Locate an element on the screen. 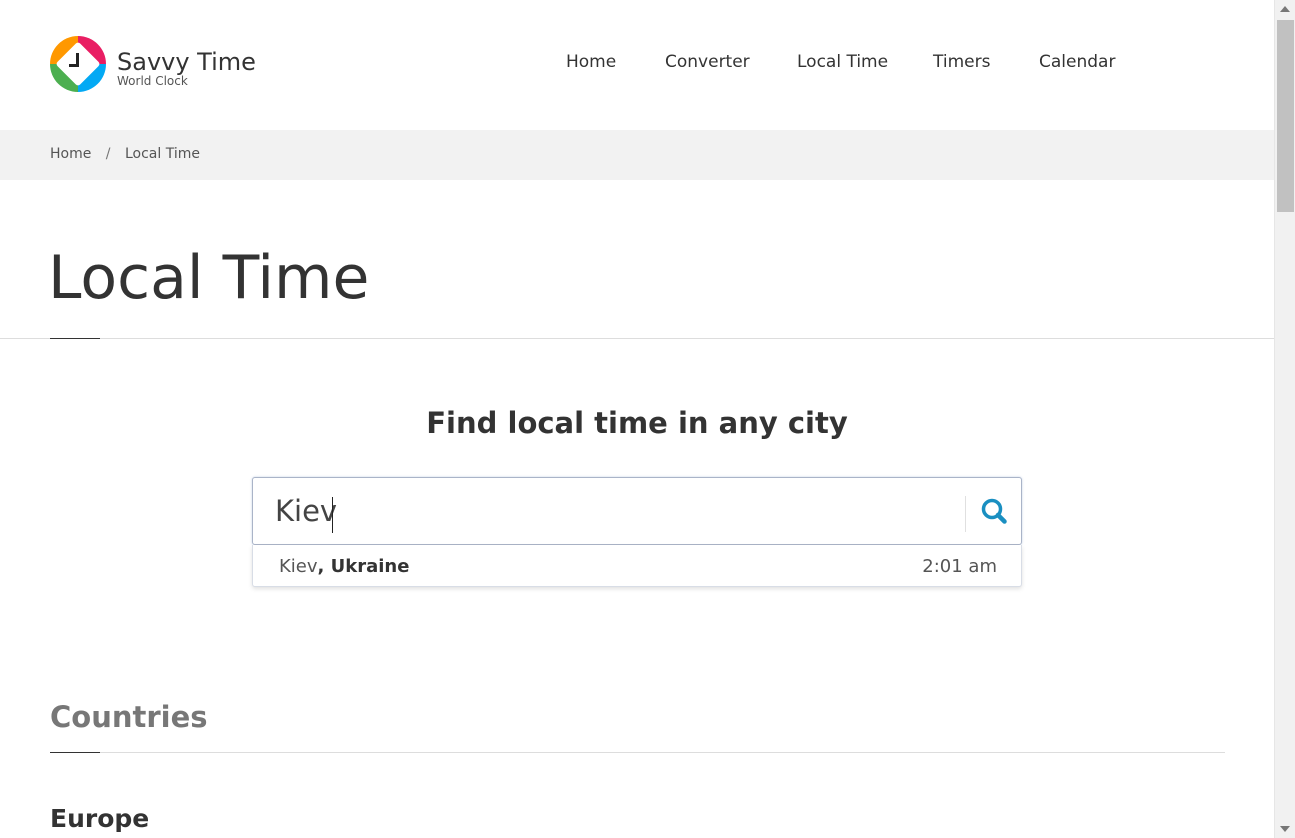  breadcrumb-current: Local Time is located at coordinates (162, 154).